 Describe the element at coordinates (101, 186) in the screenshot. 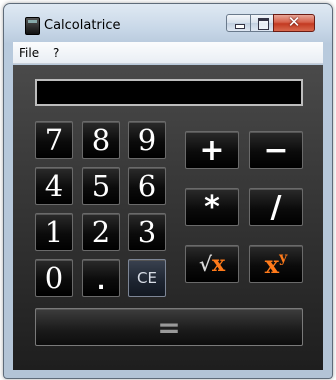

I see `key-5: 5` at that location.